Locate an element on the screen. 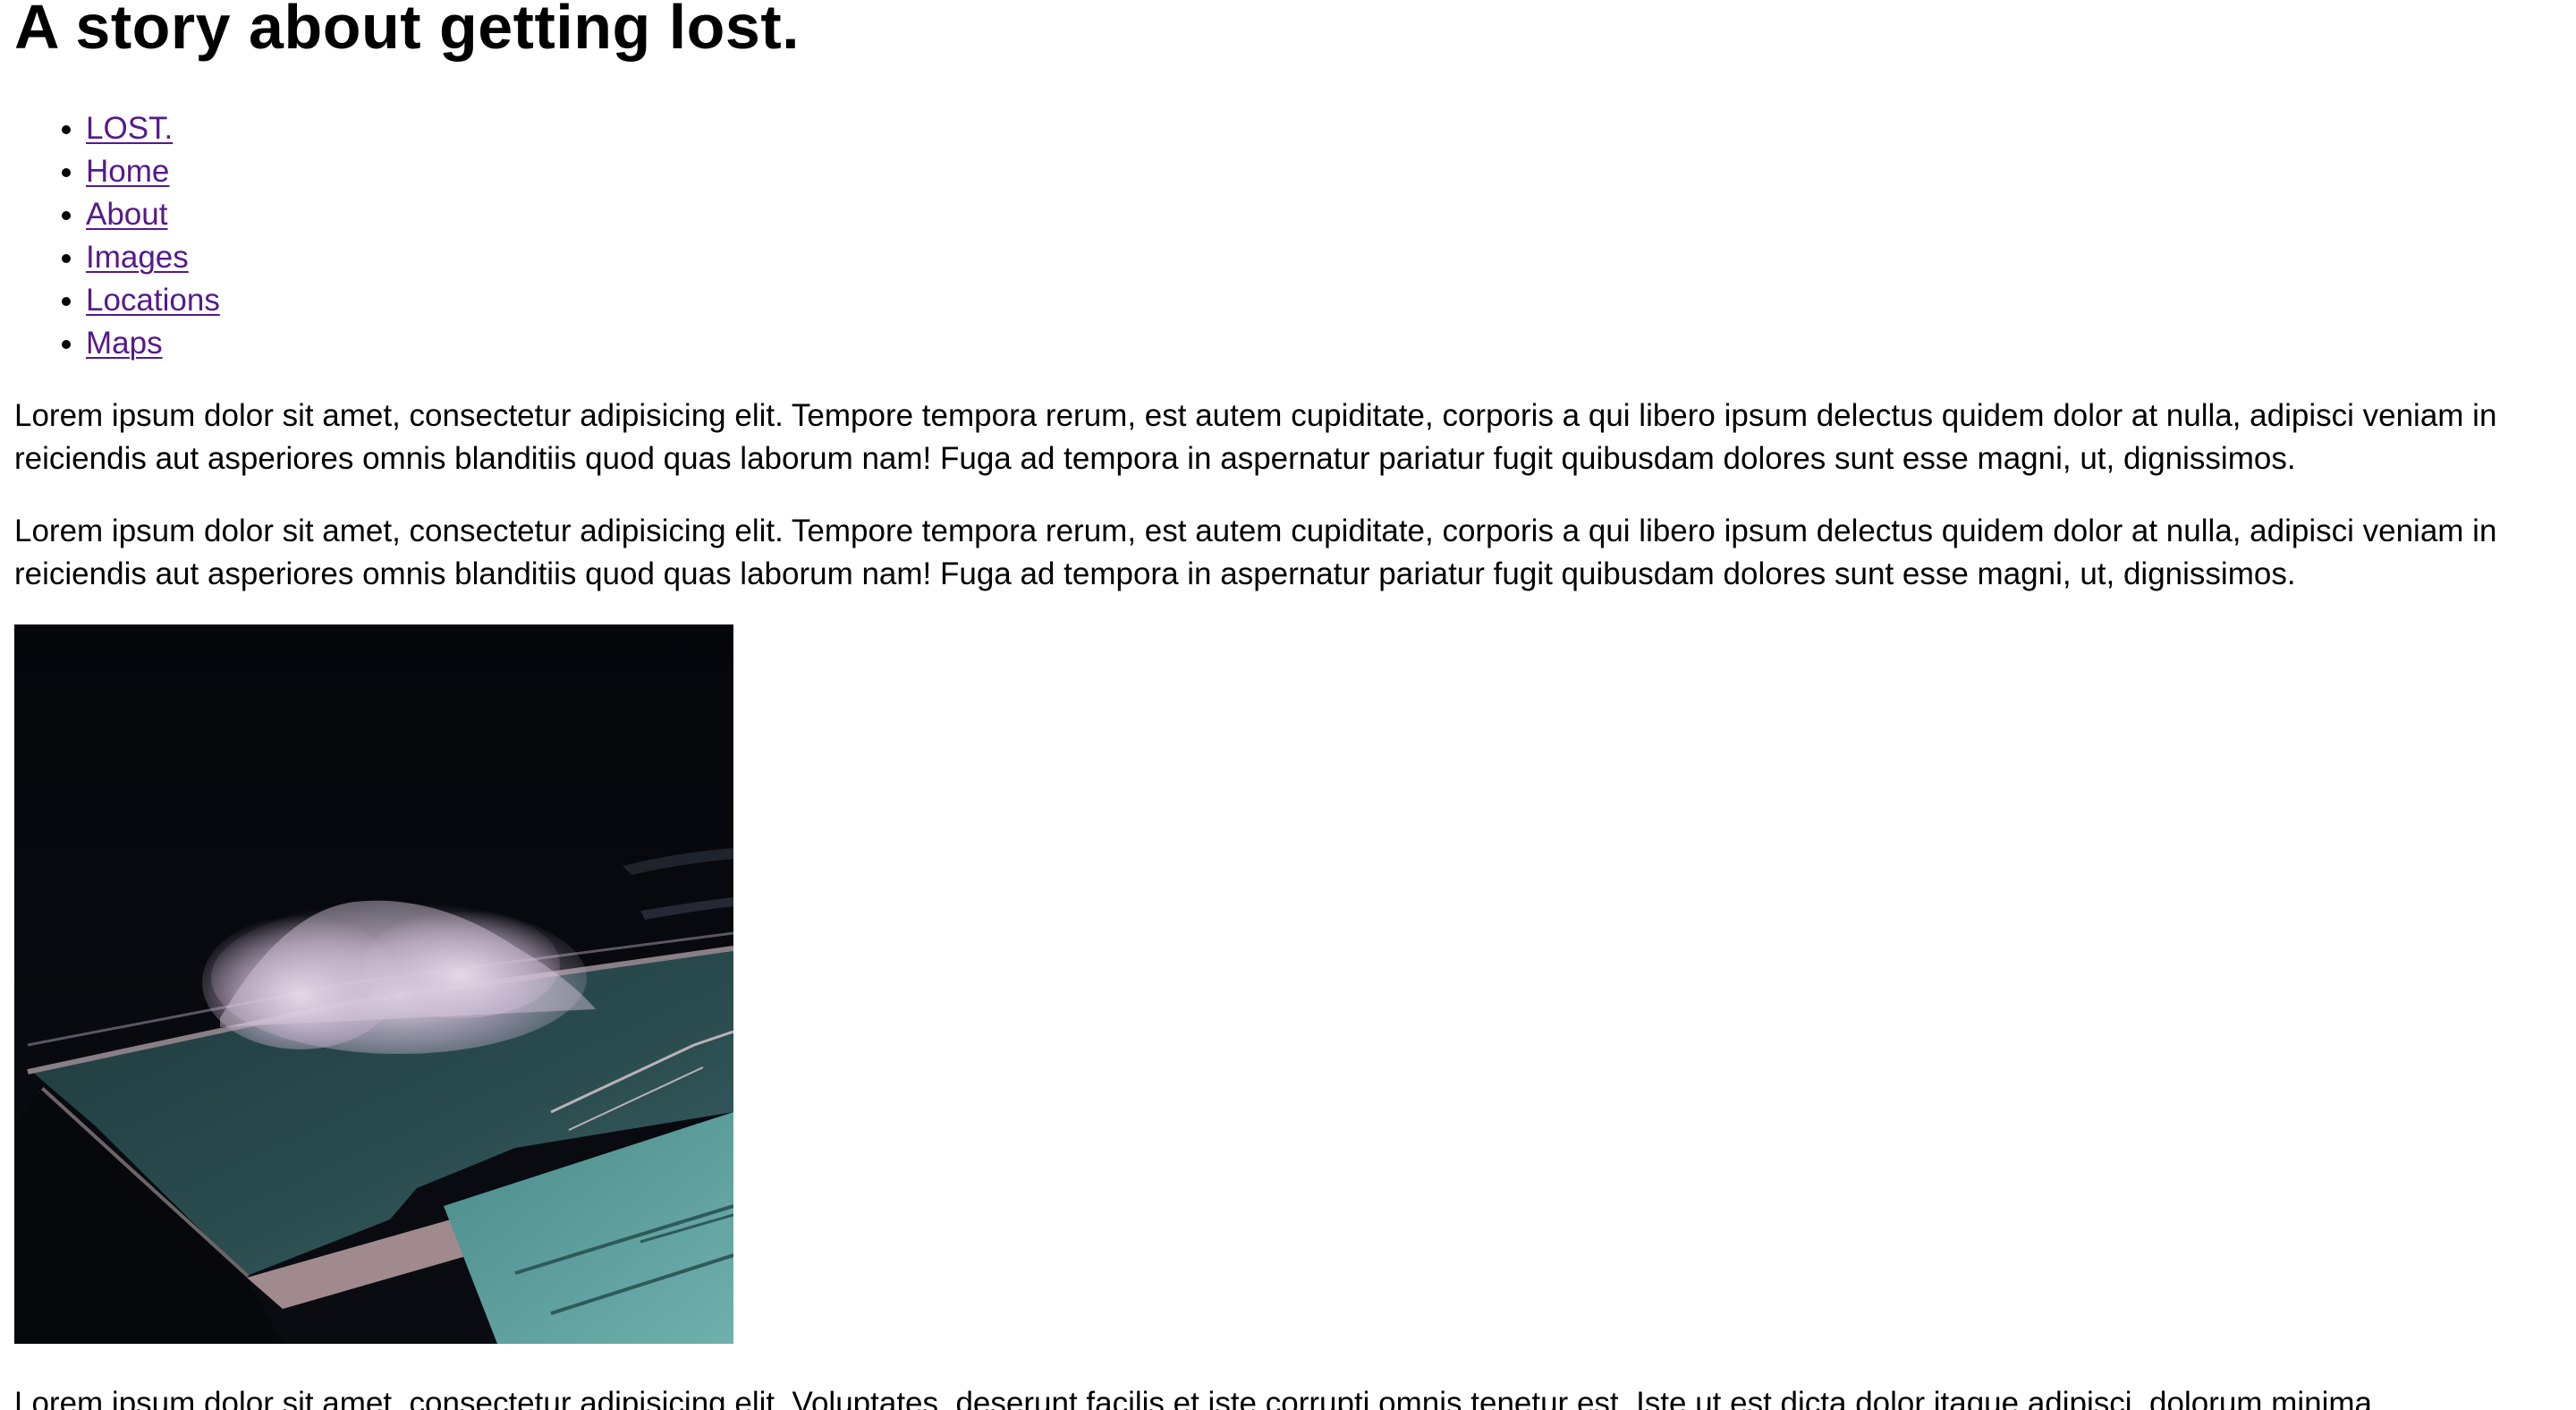  nav-item-maps: Maps is located at coordinates (153, 344).